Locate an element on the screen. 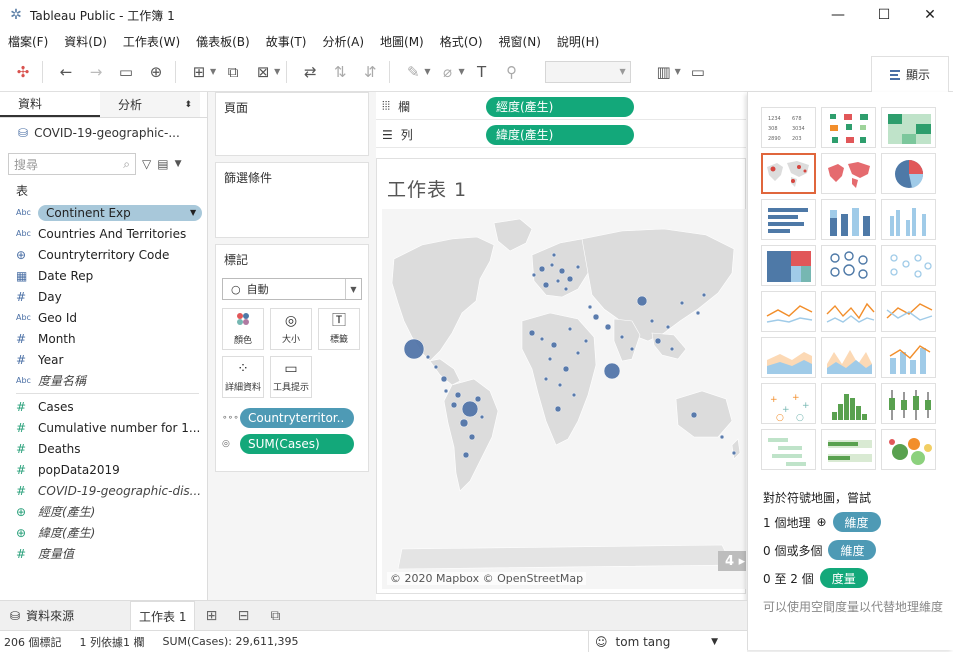 Image resolution: width=953 pixels, height=652 pixels. box-whisker-chart is located at coordinates (908, 403).